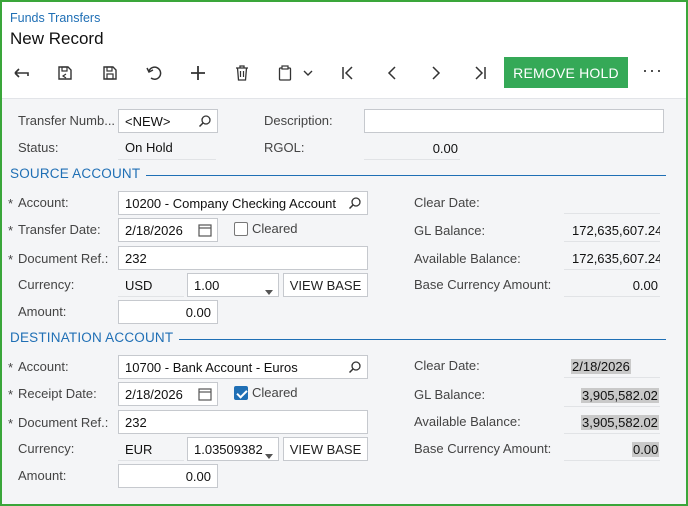  What do you see at coordinates (167, 159) in the screenshot?
I see `status-underline` at bounding box center [167, 159].